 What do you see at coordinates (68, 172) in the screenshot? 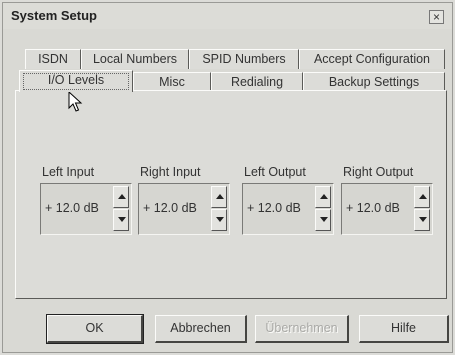
I see `left-input-label: Left Input` at bounding box center [68, 172].